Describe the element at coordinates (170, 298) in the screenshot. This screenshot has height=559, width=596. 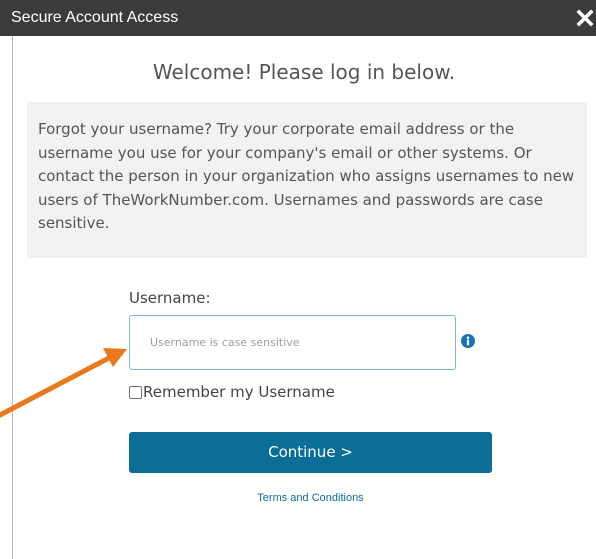
I see `username-label: Username:` at that location.